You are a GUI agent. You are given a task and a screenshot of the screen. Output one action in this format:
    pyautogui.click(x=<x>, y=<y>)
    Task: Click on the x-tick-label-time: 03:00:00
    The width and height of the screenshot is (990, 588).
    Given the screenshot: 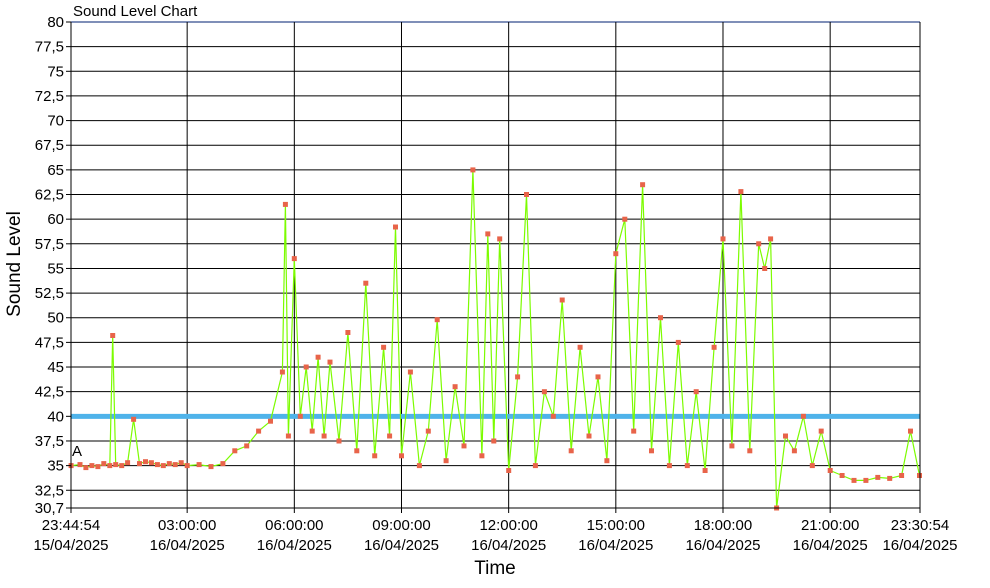 What is the action you would take?
    pyautogui.click(x=187, y=525)
    